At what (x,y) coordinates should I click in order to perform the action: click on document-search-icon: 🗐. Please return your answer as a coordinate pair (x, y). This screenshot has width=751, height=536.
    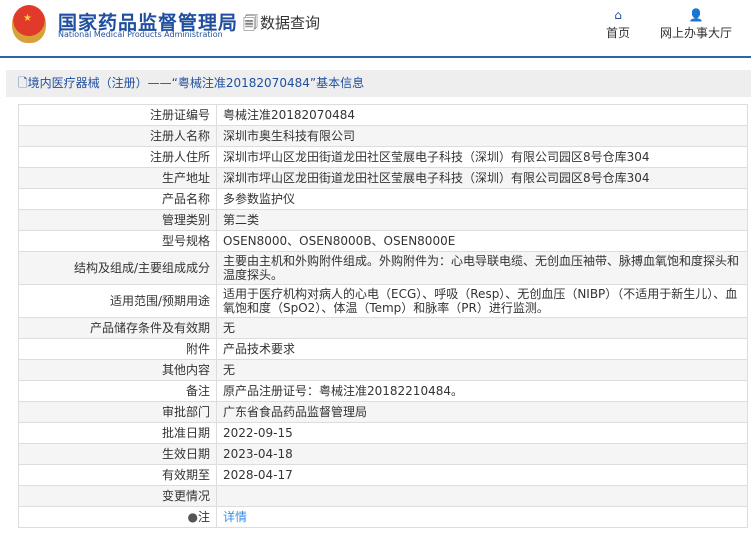
    Looking at the image, I should click on (250, 23).